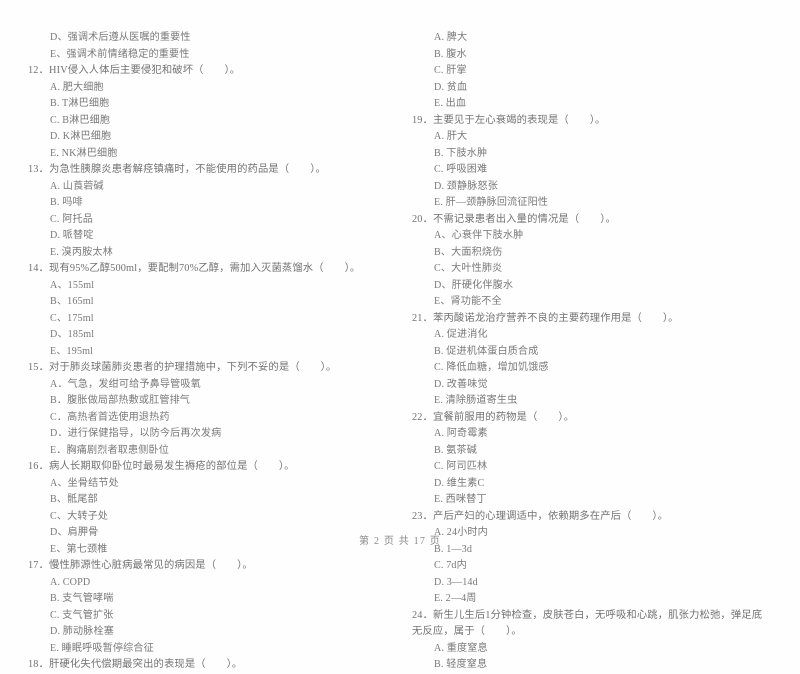 The height and width of the screenshot is (674, 800). What do you see at coordinates (79, 516) in the screenshot?
I see `question-option: C、大转子处` at bounding box center [79, 516].